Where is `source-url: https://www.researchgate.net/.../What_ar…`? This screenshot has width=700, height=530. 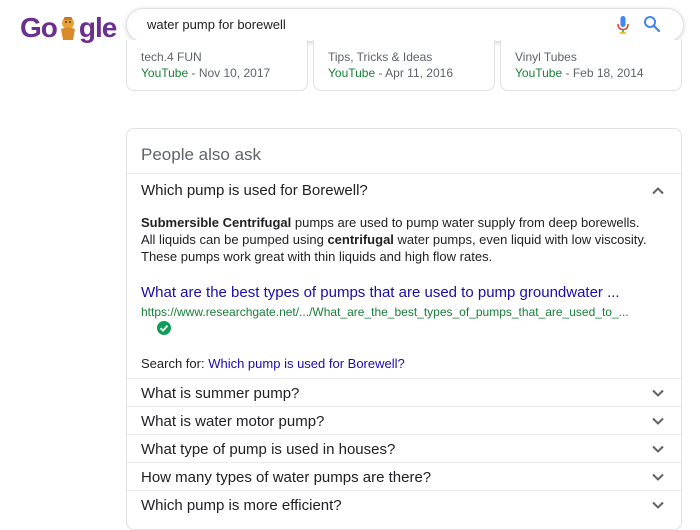
source-url: https://www.researchgate.net/.../What_ar… is located at coordinates (385, 312).